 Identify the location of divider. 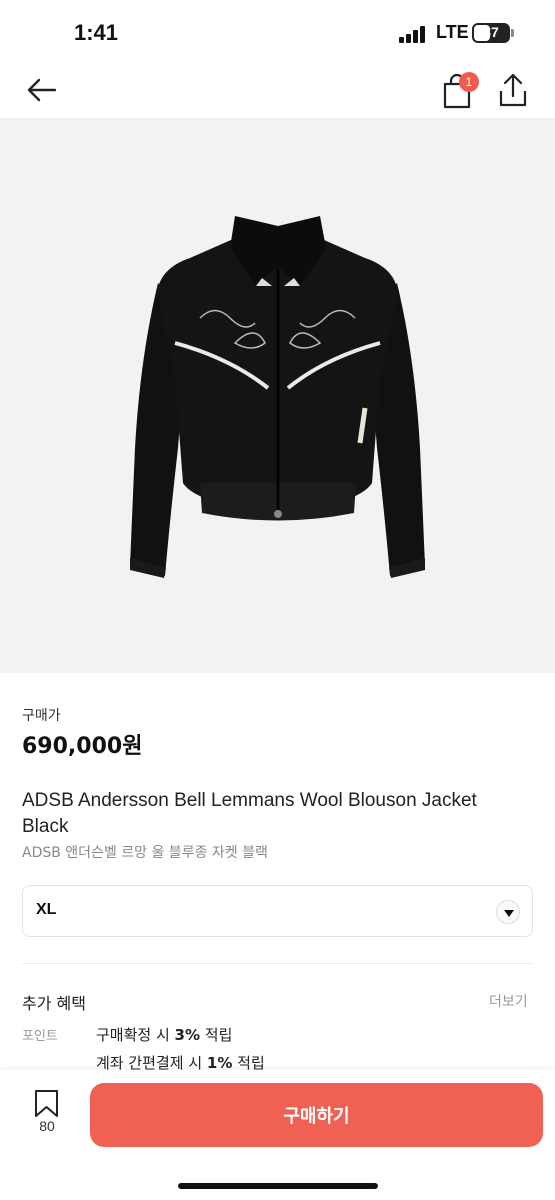
(277, 963).